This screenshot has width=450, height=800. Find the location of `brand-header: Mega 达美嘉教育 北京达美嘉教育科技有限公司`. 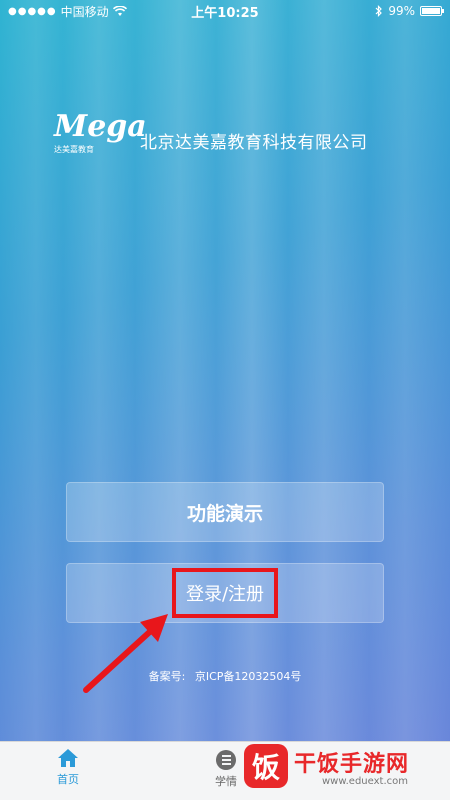

brand-header: Mega 达美嘉教育 北京达美嘉教育科技有限公司 is located at coordinates (211, 140).